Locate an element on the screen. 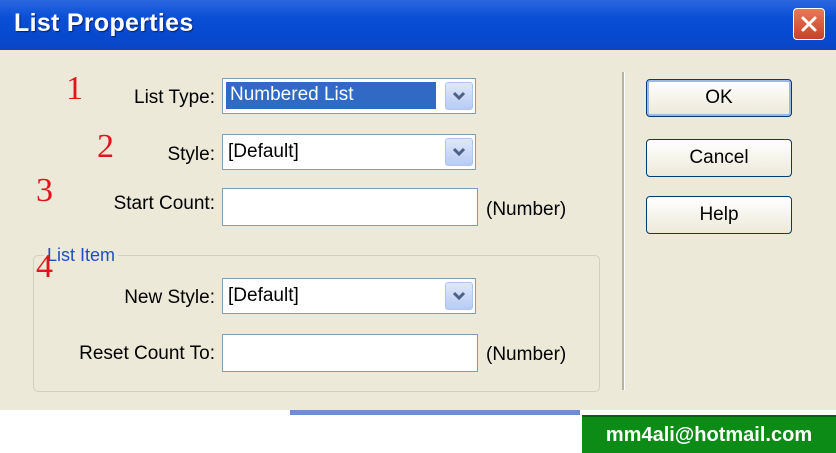  title-bar: List Properties is located at coordinates (418, 25).